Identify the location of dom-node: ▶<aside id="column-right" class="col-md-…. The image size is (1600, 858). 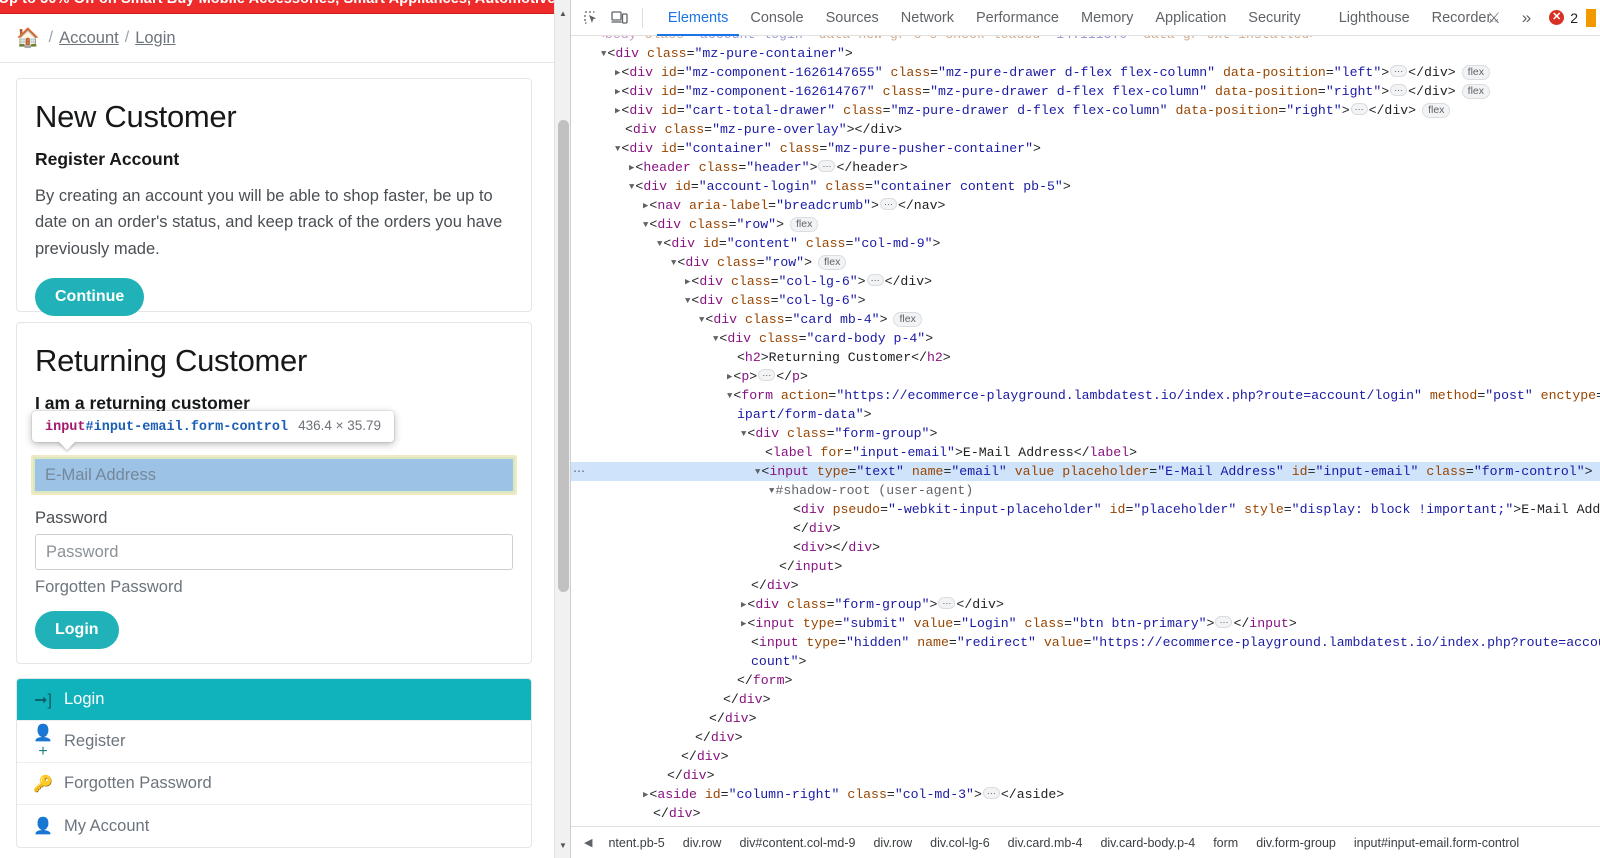
(1085, 794).